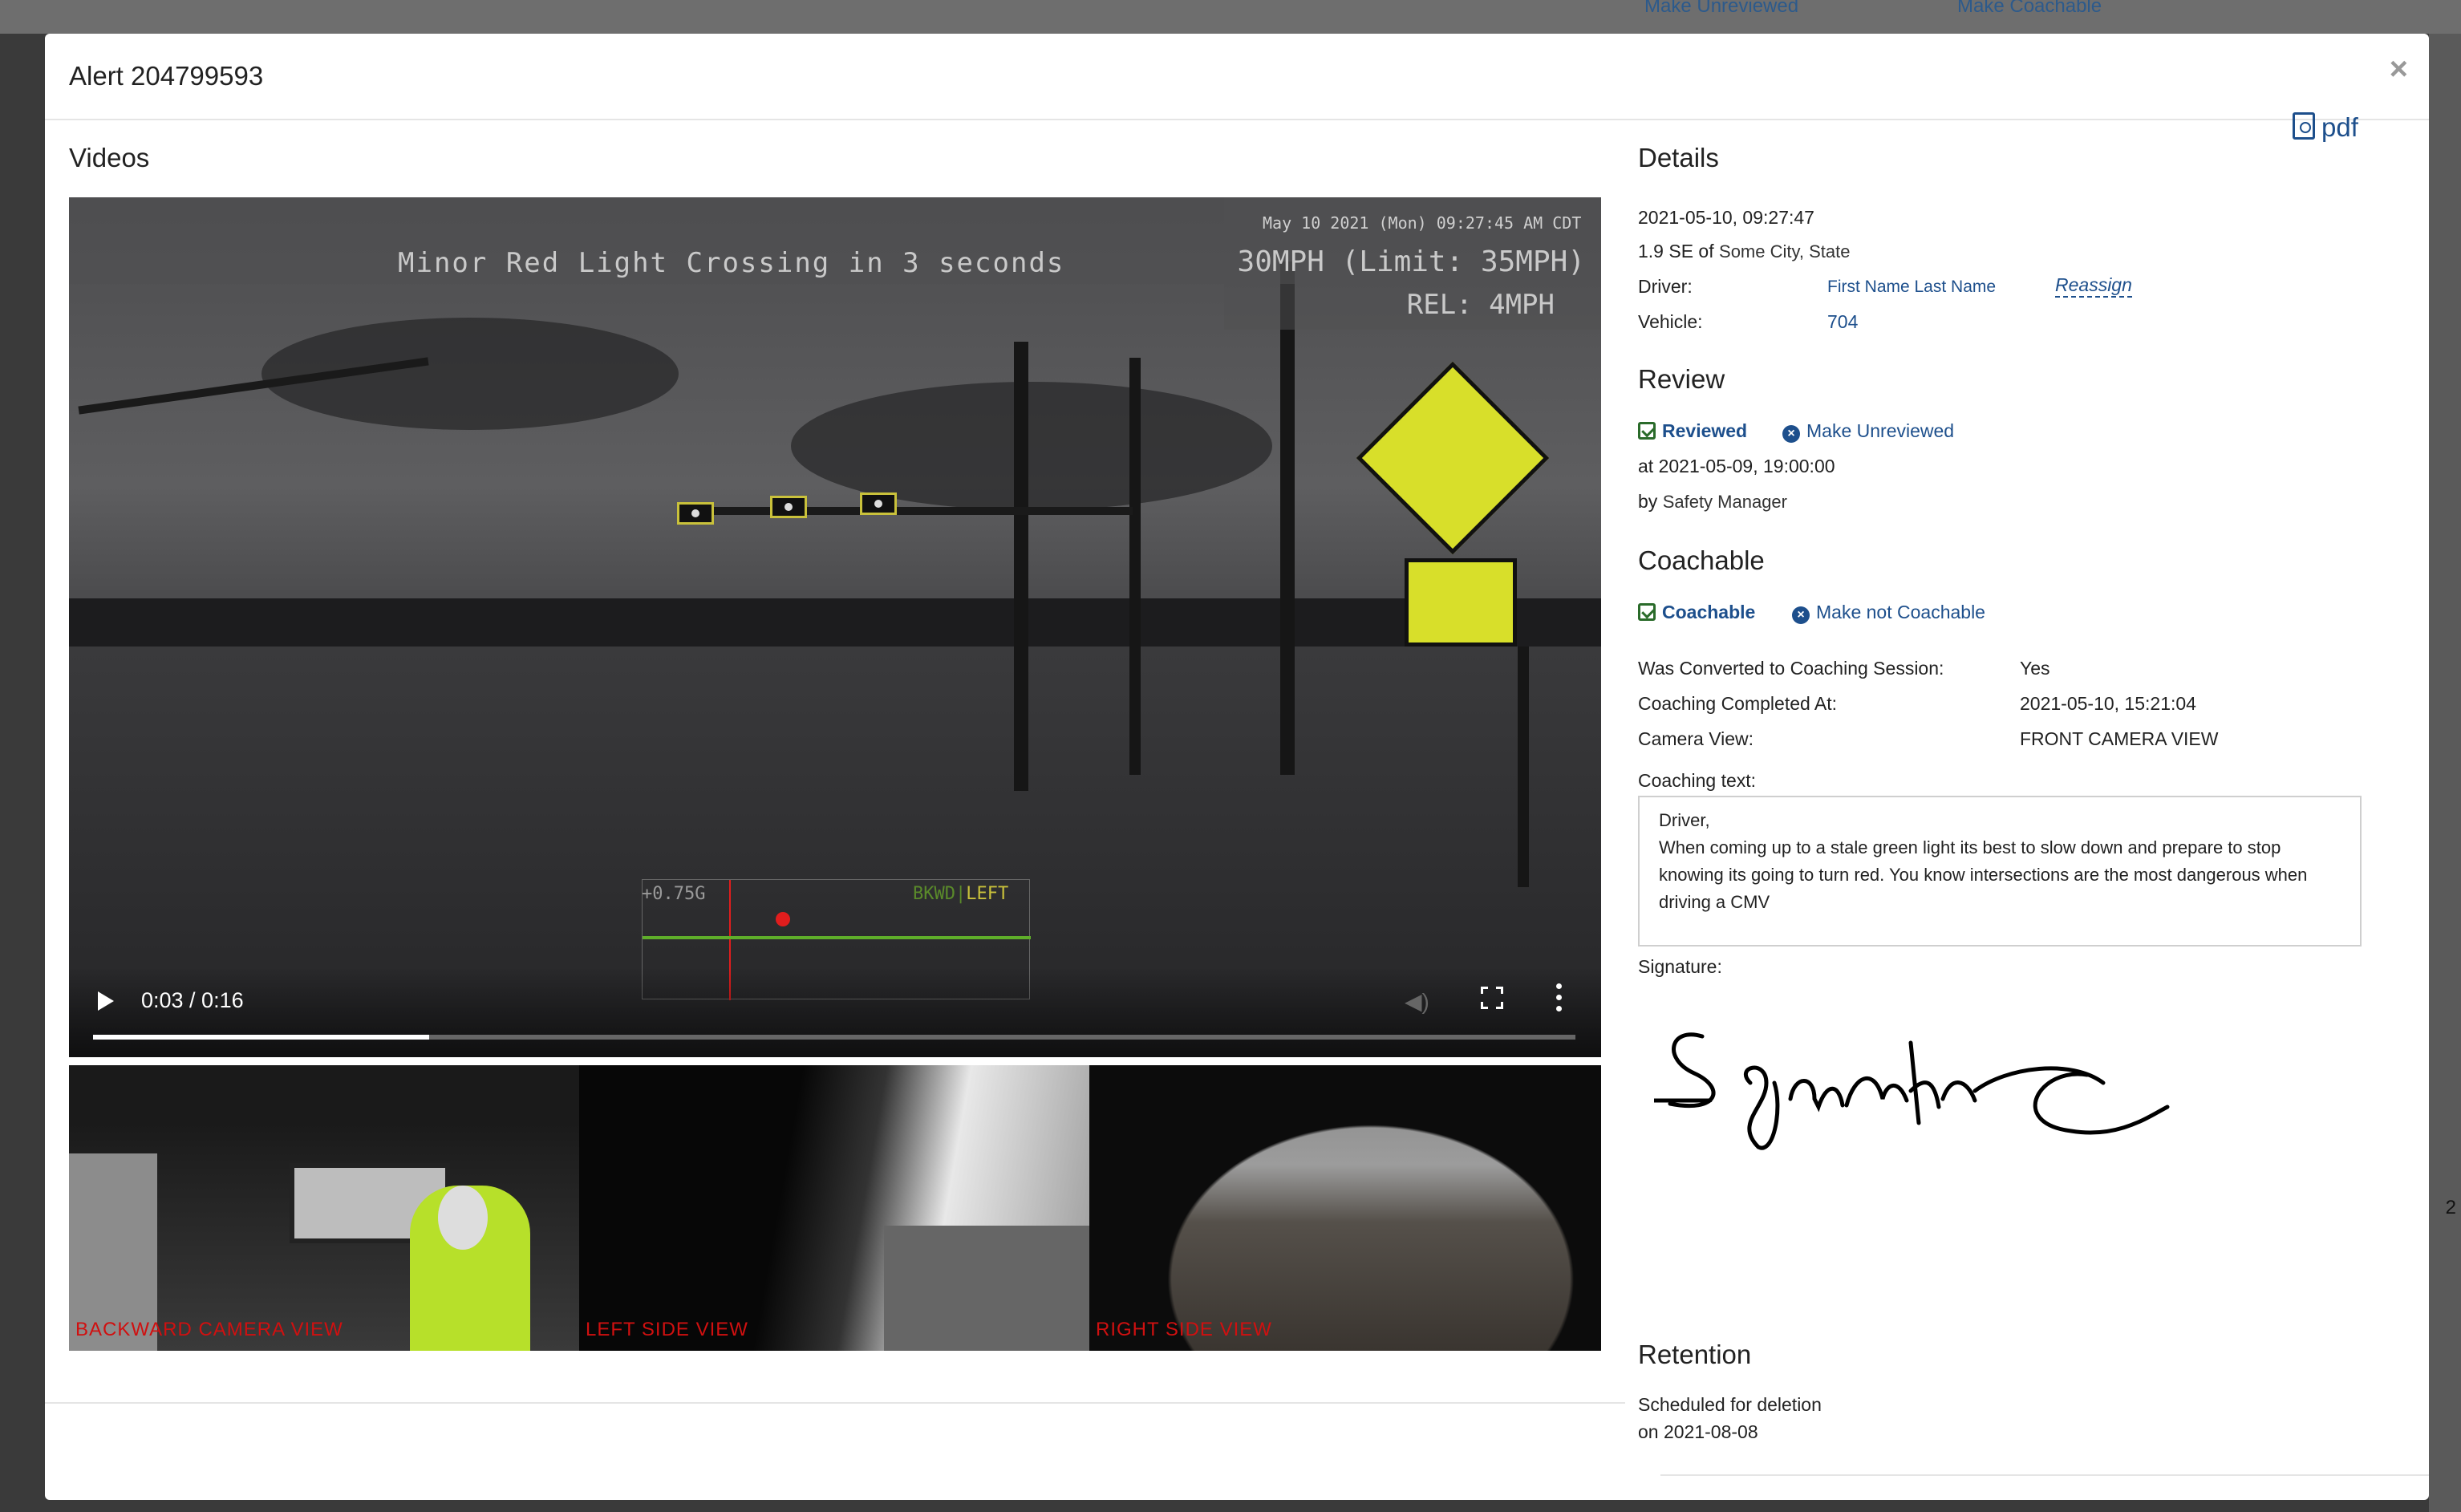 The height and width of the screenshot is (1512, 2461). Describe the element at coordinates (1461, 602) in the screenshot. I see `arrow-sign` at that location.